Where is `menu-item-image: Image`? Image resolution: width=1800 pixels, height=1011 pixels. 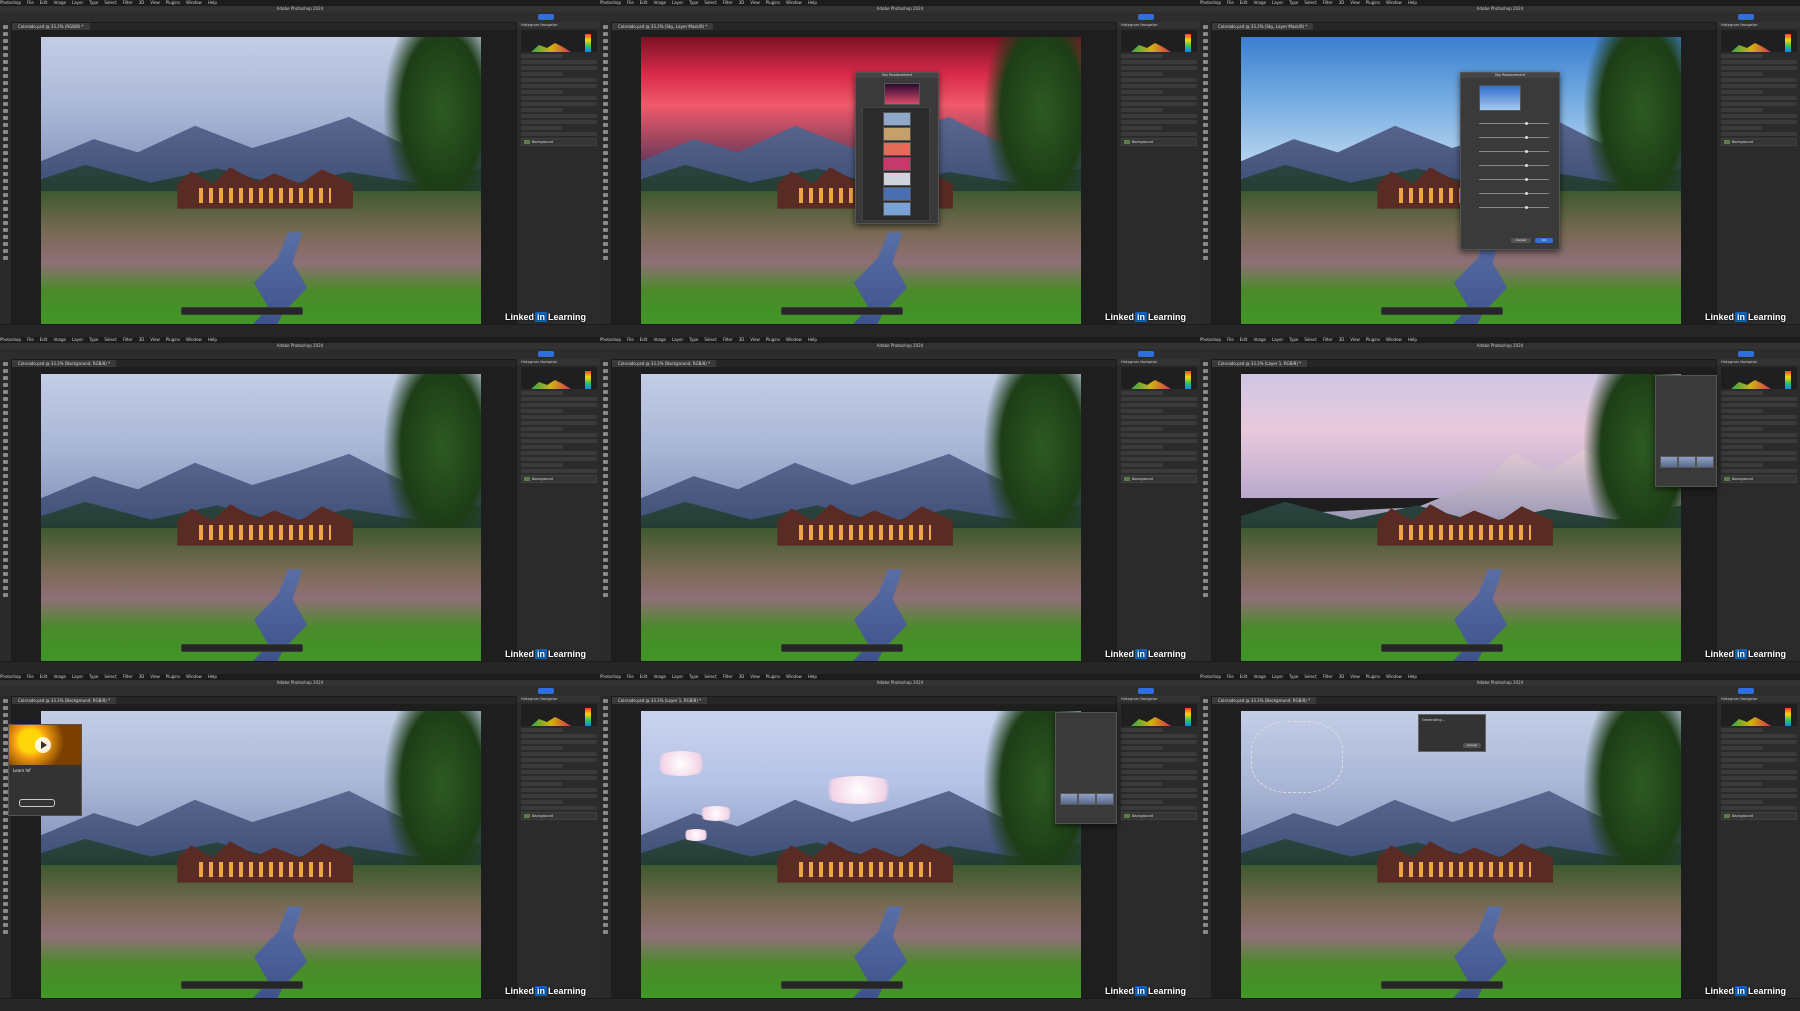 menu-item-image: Image is located at coordinates (659, 339).